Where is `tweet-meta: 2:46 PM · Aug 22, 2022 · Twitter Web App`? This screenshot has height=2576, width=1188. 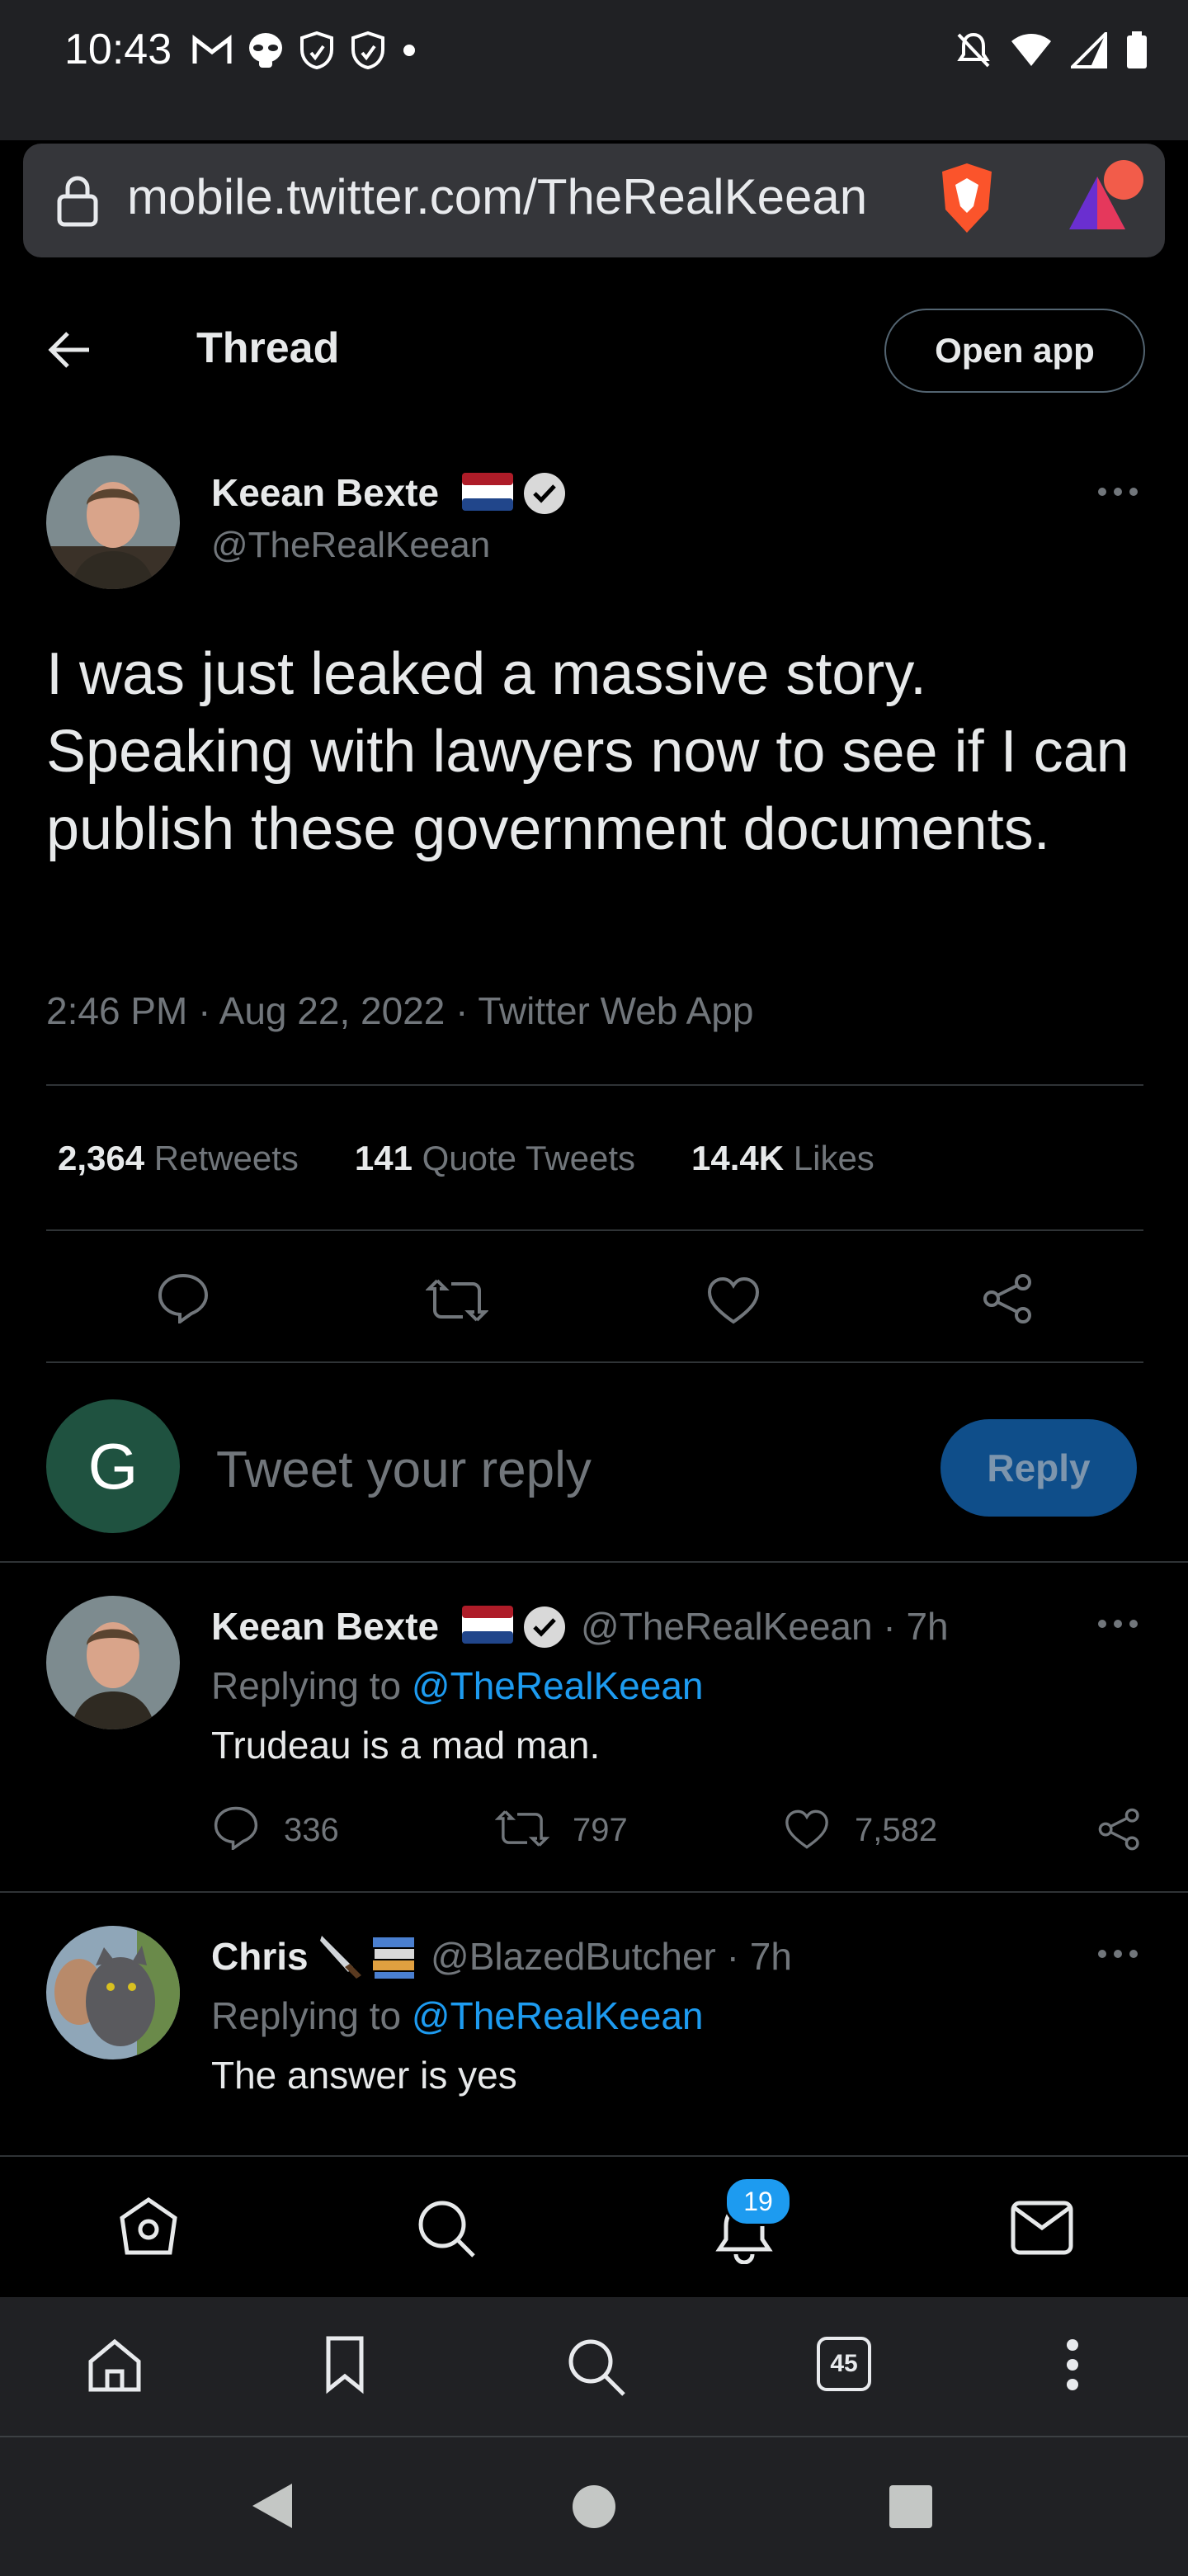
tweet-meta: 2:46 PM · Aug 22, 2022 · Twitter Web App is located at coordinates (400, 1010).